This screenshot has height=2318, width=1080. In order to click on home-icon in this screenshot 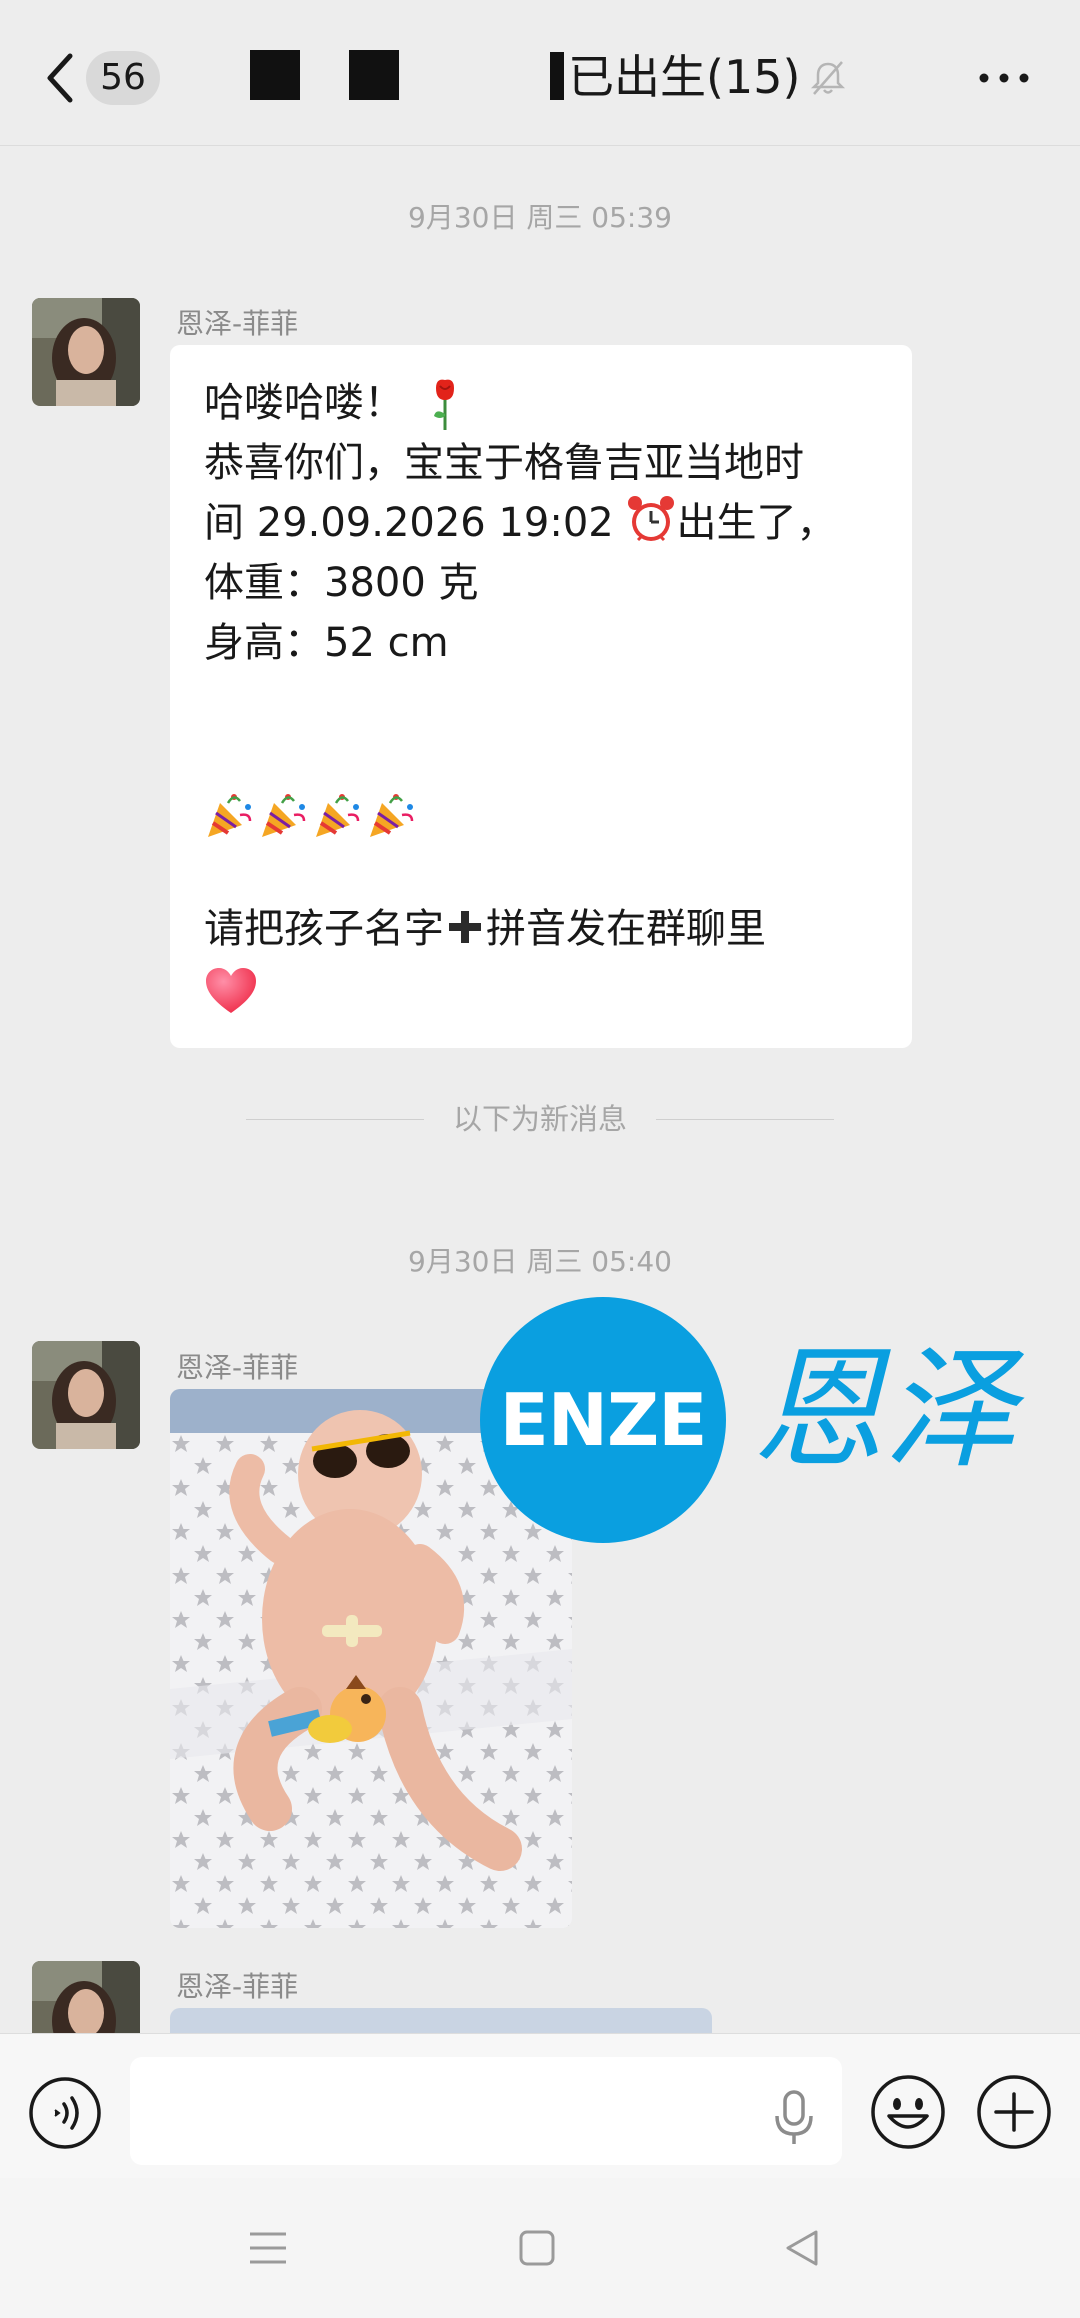, I will do `click(537, 2248)`.